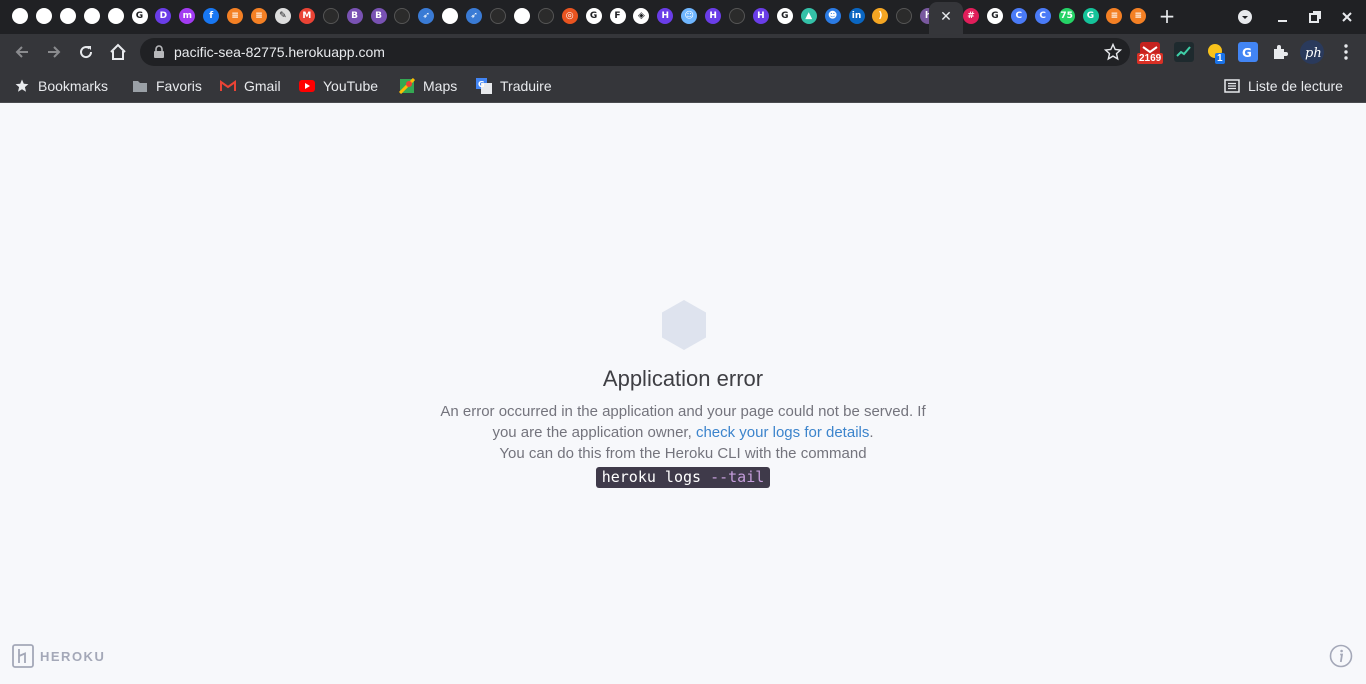 The height and width of the screenshot is (684, 1366). Describe the element at coordinates (23, 656) in the screenshot. I see `heroku-icon` at that location.